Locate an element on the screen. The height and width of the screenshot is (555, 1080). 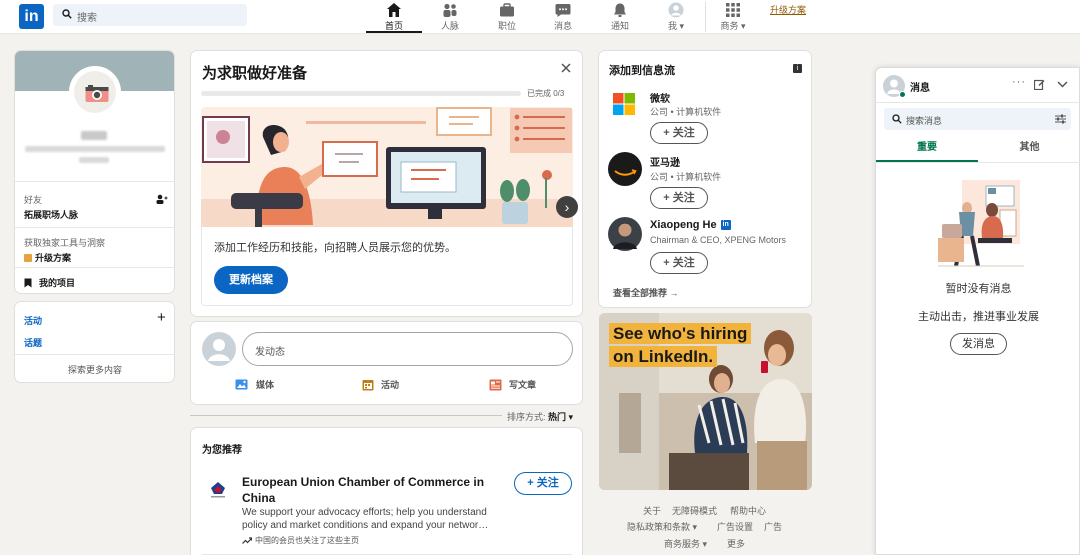
recommendation-title: 为您推荐 is located at coordinates (222, 450).